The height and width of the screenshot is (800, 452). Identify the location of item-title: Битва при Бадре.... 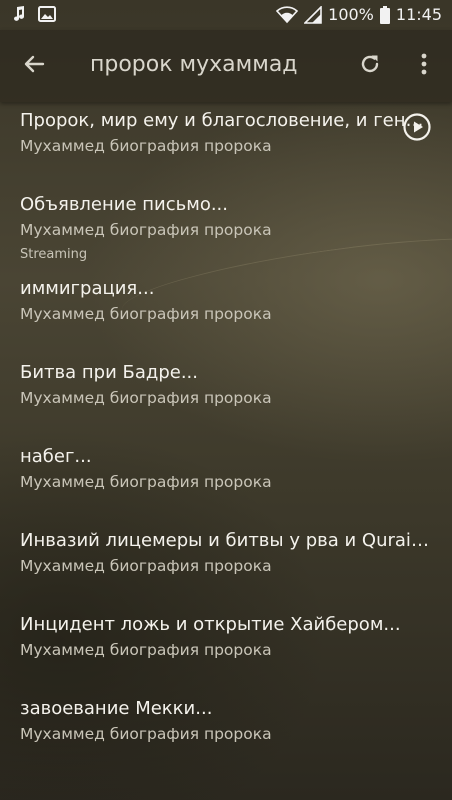
(109, 372).